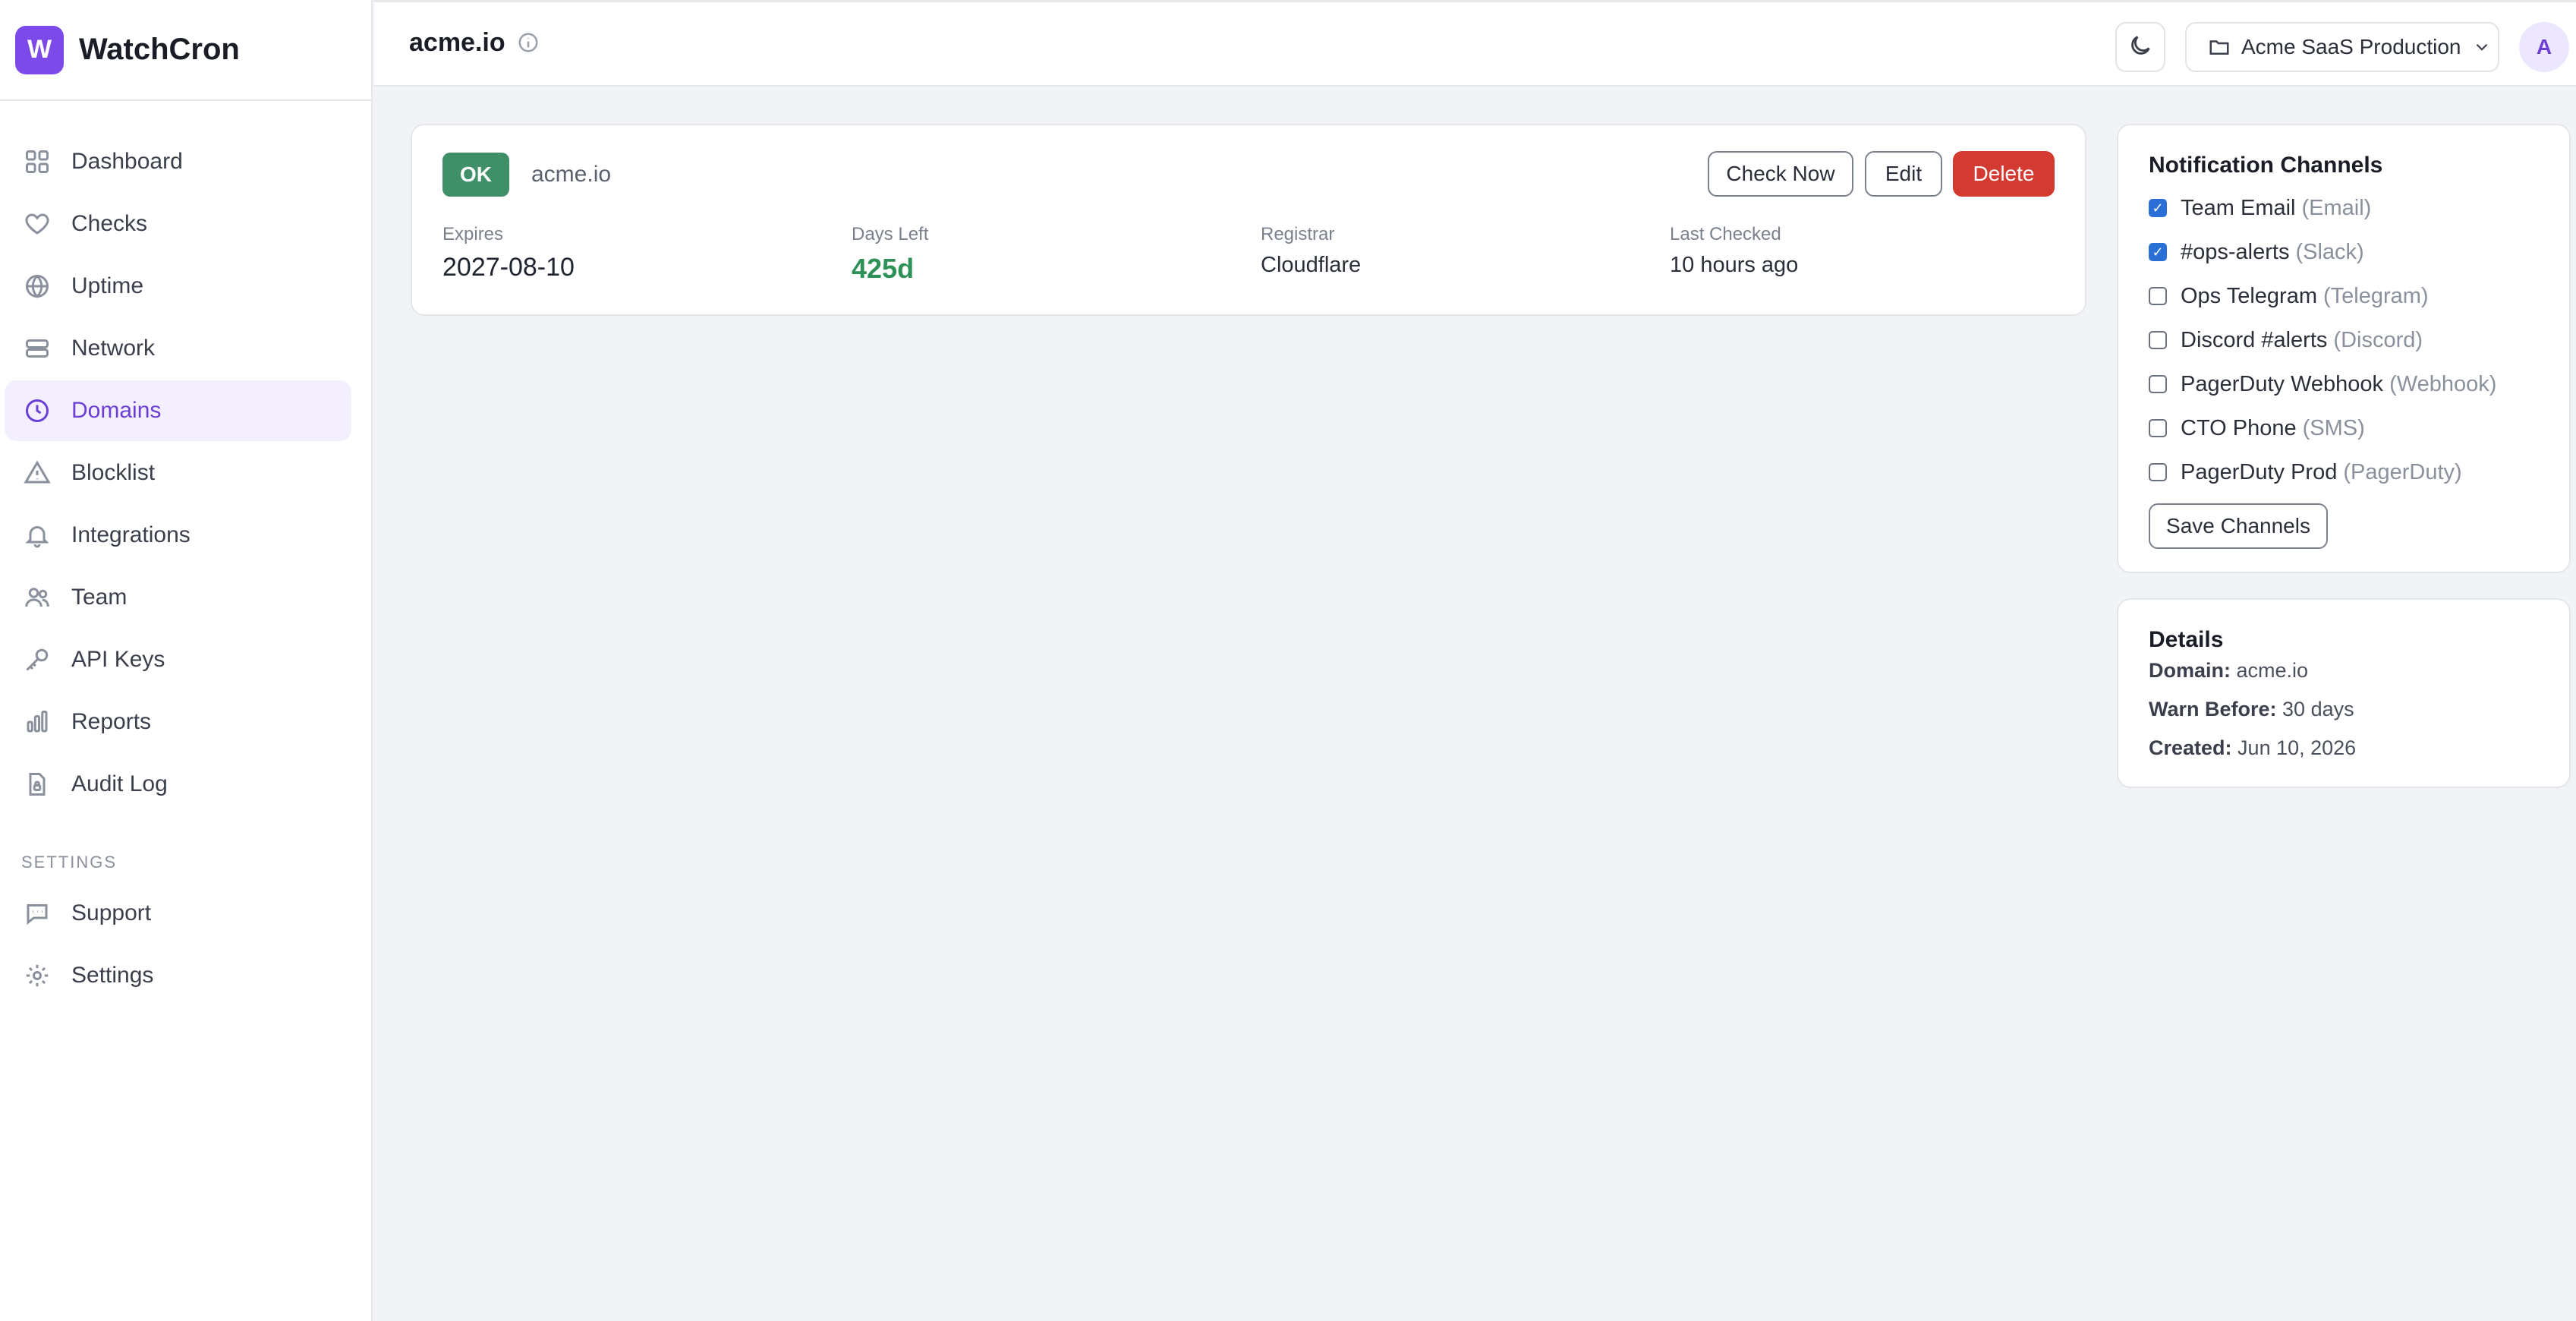 Image resolution: width=2576 pixels, height=1321 pixels. I want to click on organization-select: Acme SaaS Production, so click(2342, 47).